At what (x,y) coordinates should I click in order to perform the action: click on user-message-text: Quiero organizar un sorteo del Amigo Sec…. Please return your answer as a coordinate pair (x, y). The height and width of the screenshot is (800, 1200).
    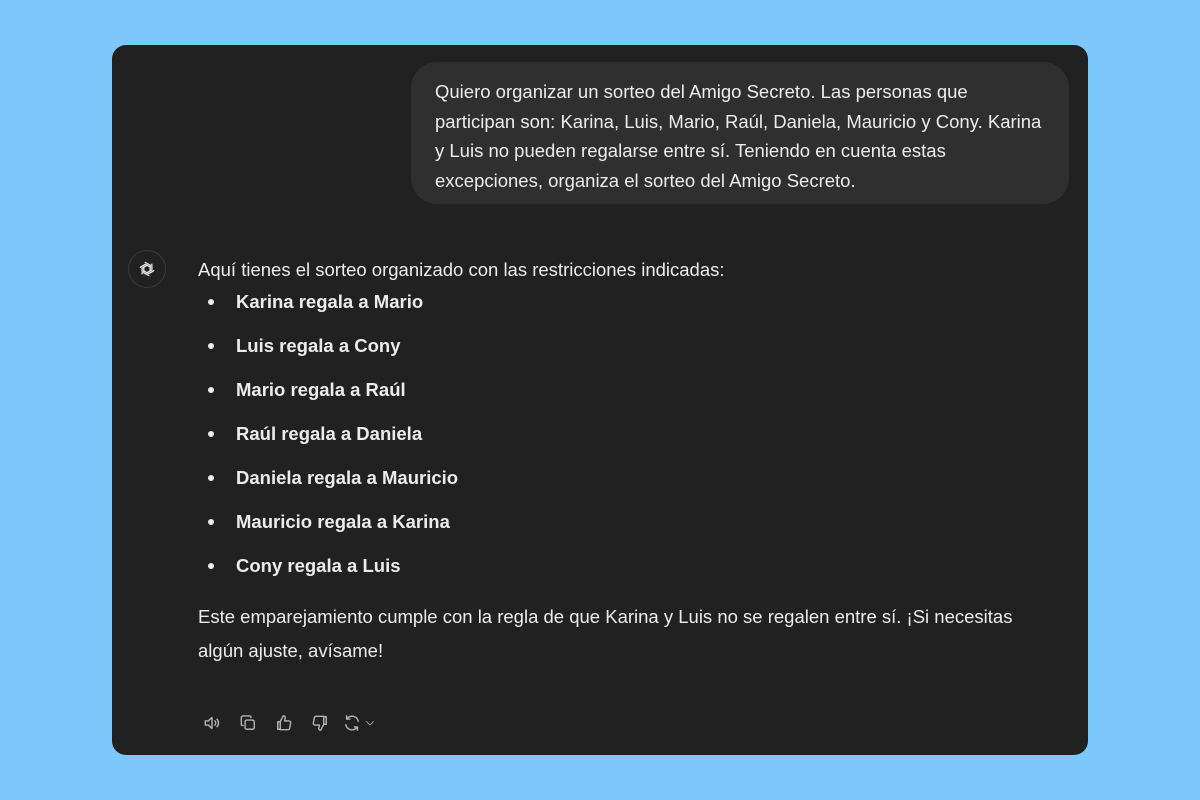
    Looking at the image, I should click on (738, 136).